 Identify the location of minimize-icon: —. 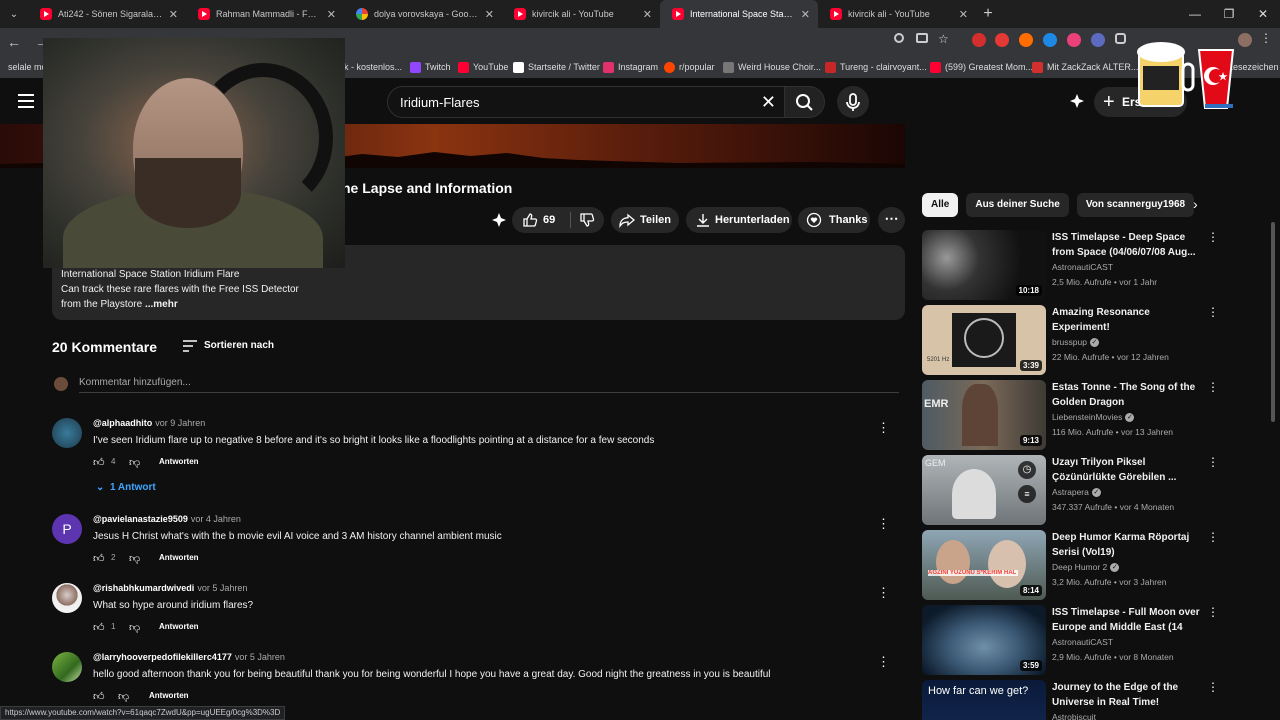
(1195, 14).